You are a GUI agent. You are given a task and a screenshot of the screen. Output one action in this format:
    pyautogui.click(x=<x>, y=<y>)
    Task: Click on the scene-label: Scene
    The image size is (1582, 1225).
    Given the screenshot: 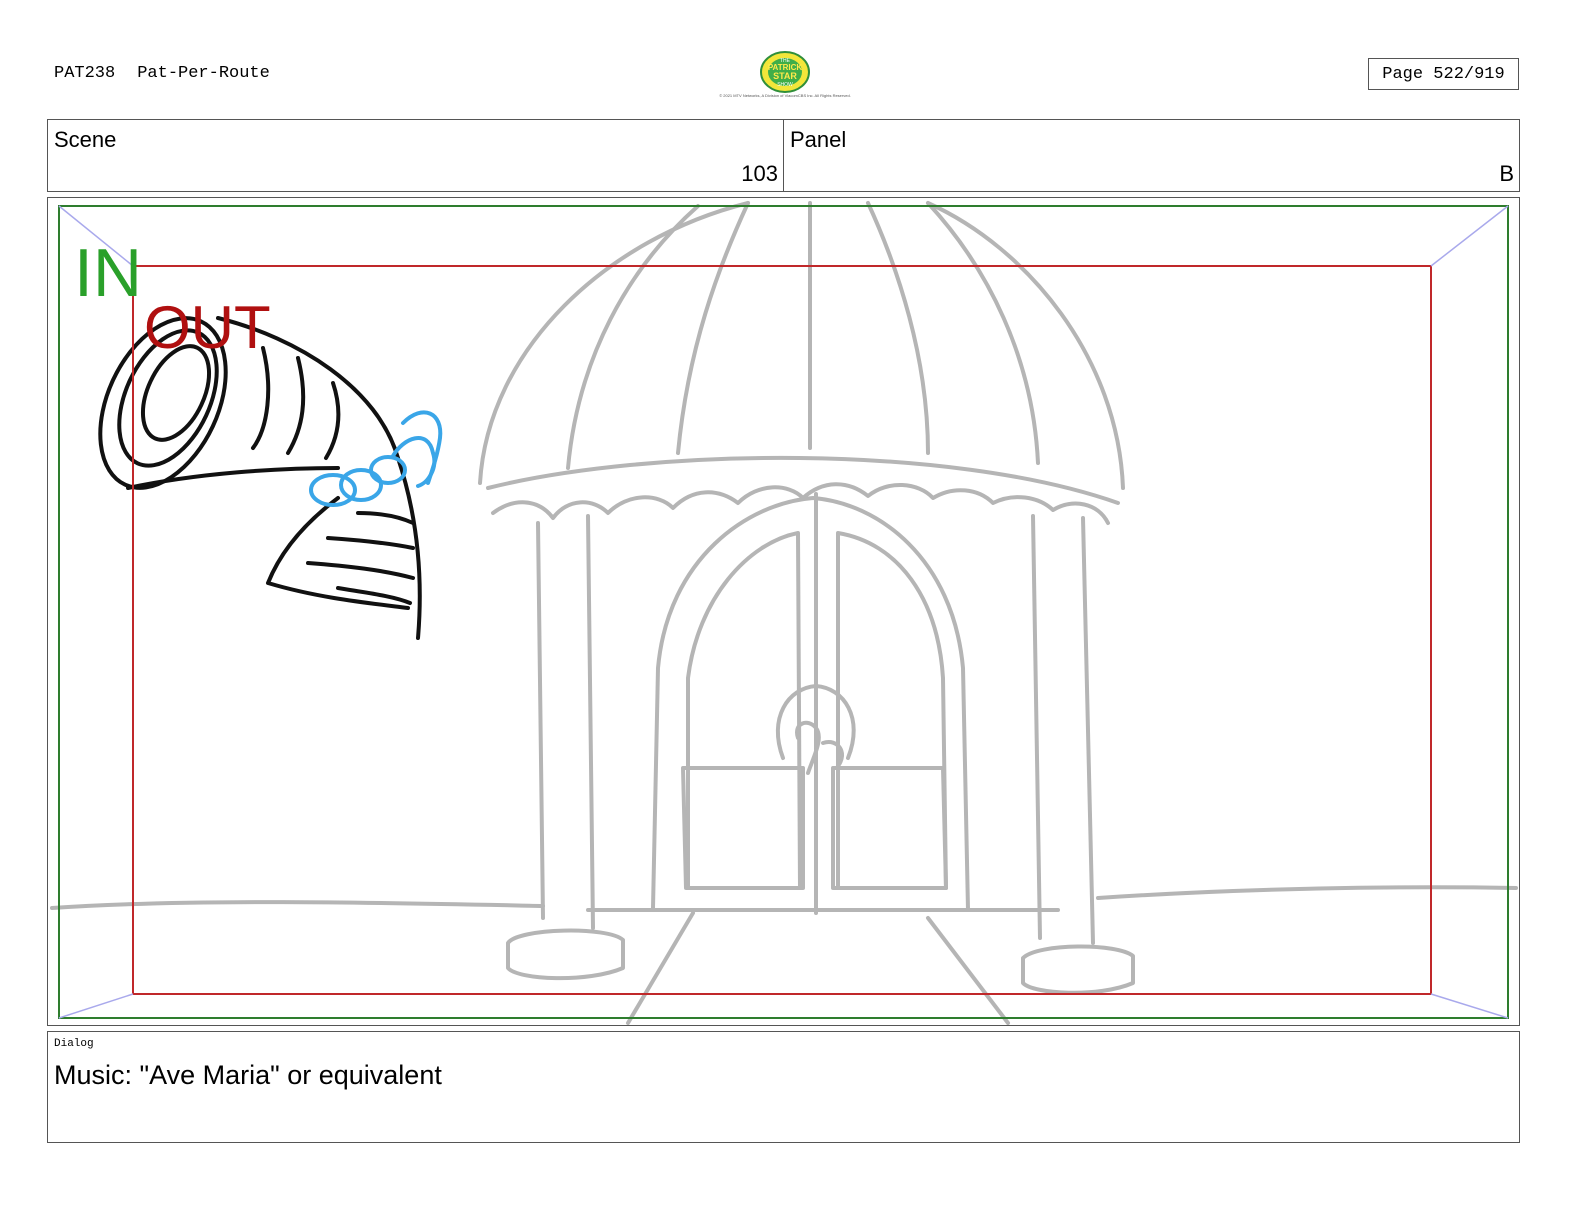 What is the action you would take?
    pyautogui.click(x=85, y=139)
    